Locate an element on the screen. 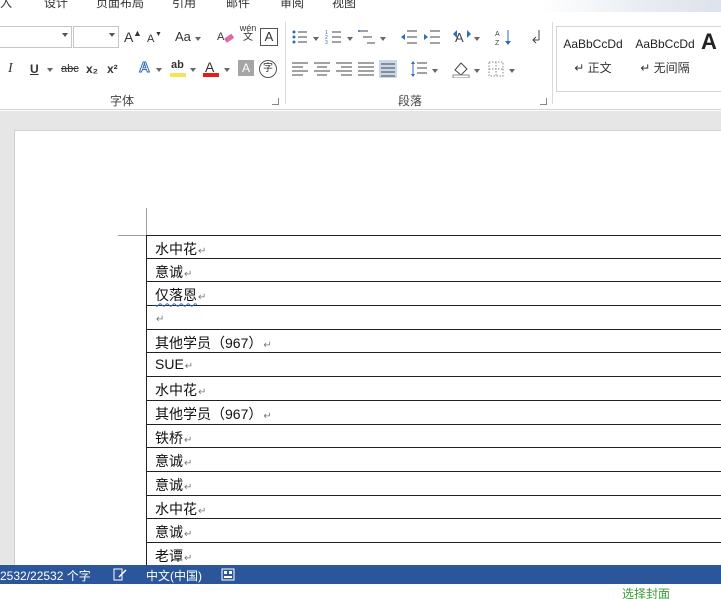 Image resolution: width=721 pixels, height=599 pixels. tab-insert: 入 is located at coordinates (6, 5).